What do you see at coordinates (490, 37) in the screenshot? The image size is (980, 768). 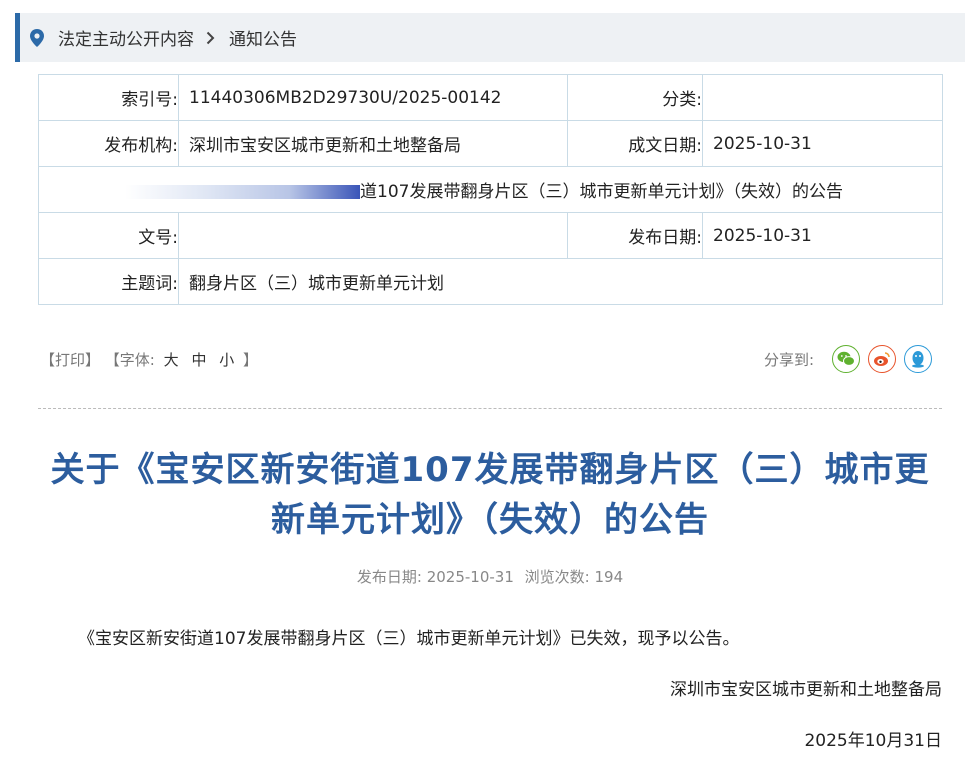 I see `breadcrumb: 法定主动公开内容 通知公告` at bounding box center [490, 37].